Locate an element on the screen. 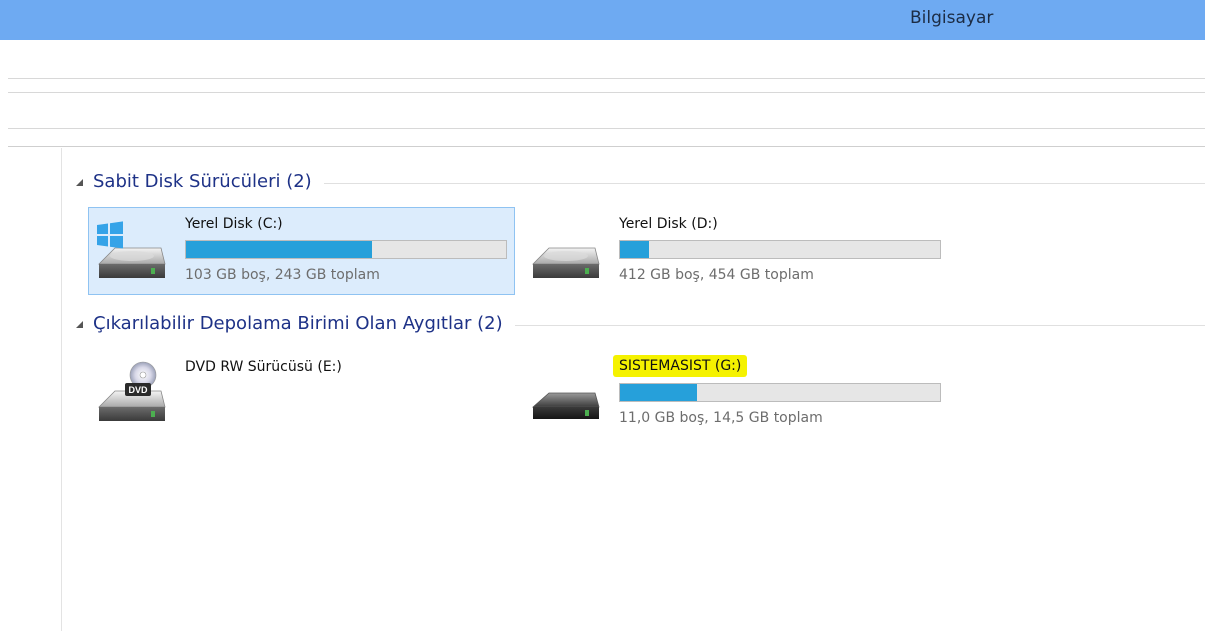 This screenshot has height=631, width=1205. drive-name: SISTEMASIST (G:) is located at coordinates (680, 366).